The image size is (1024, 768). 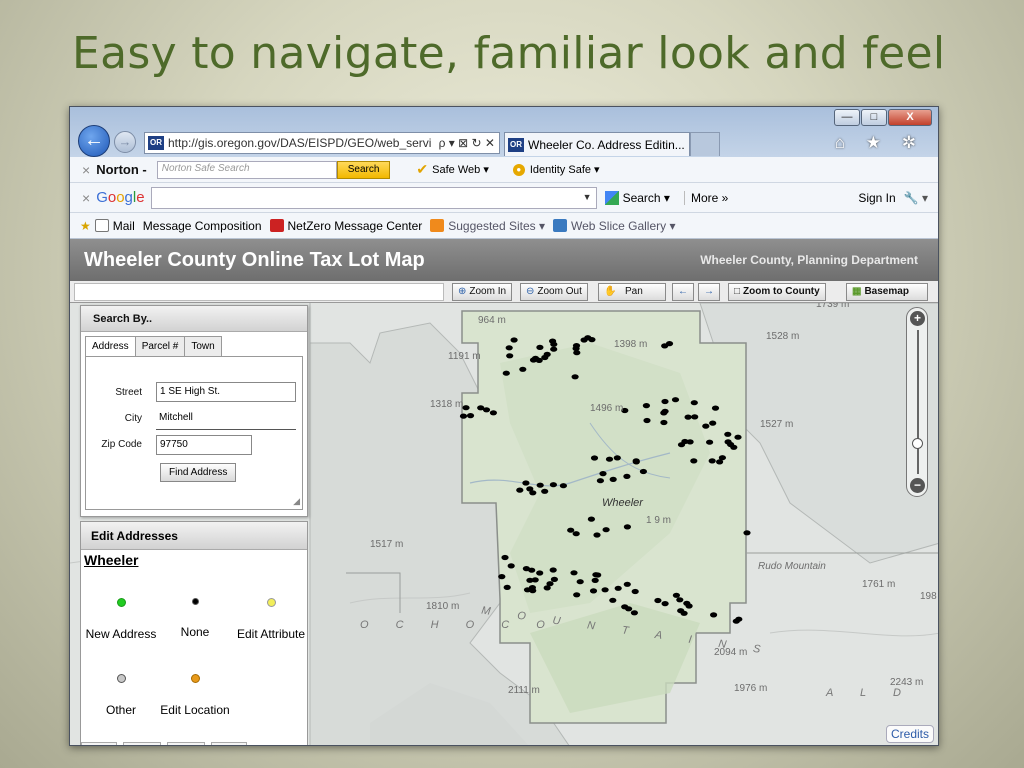 I want to click on forward-arrow-icon: →, so click(x=125, y=142).